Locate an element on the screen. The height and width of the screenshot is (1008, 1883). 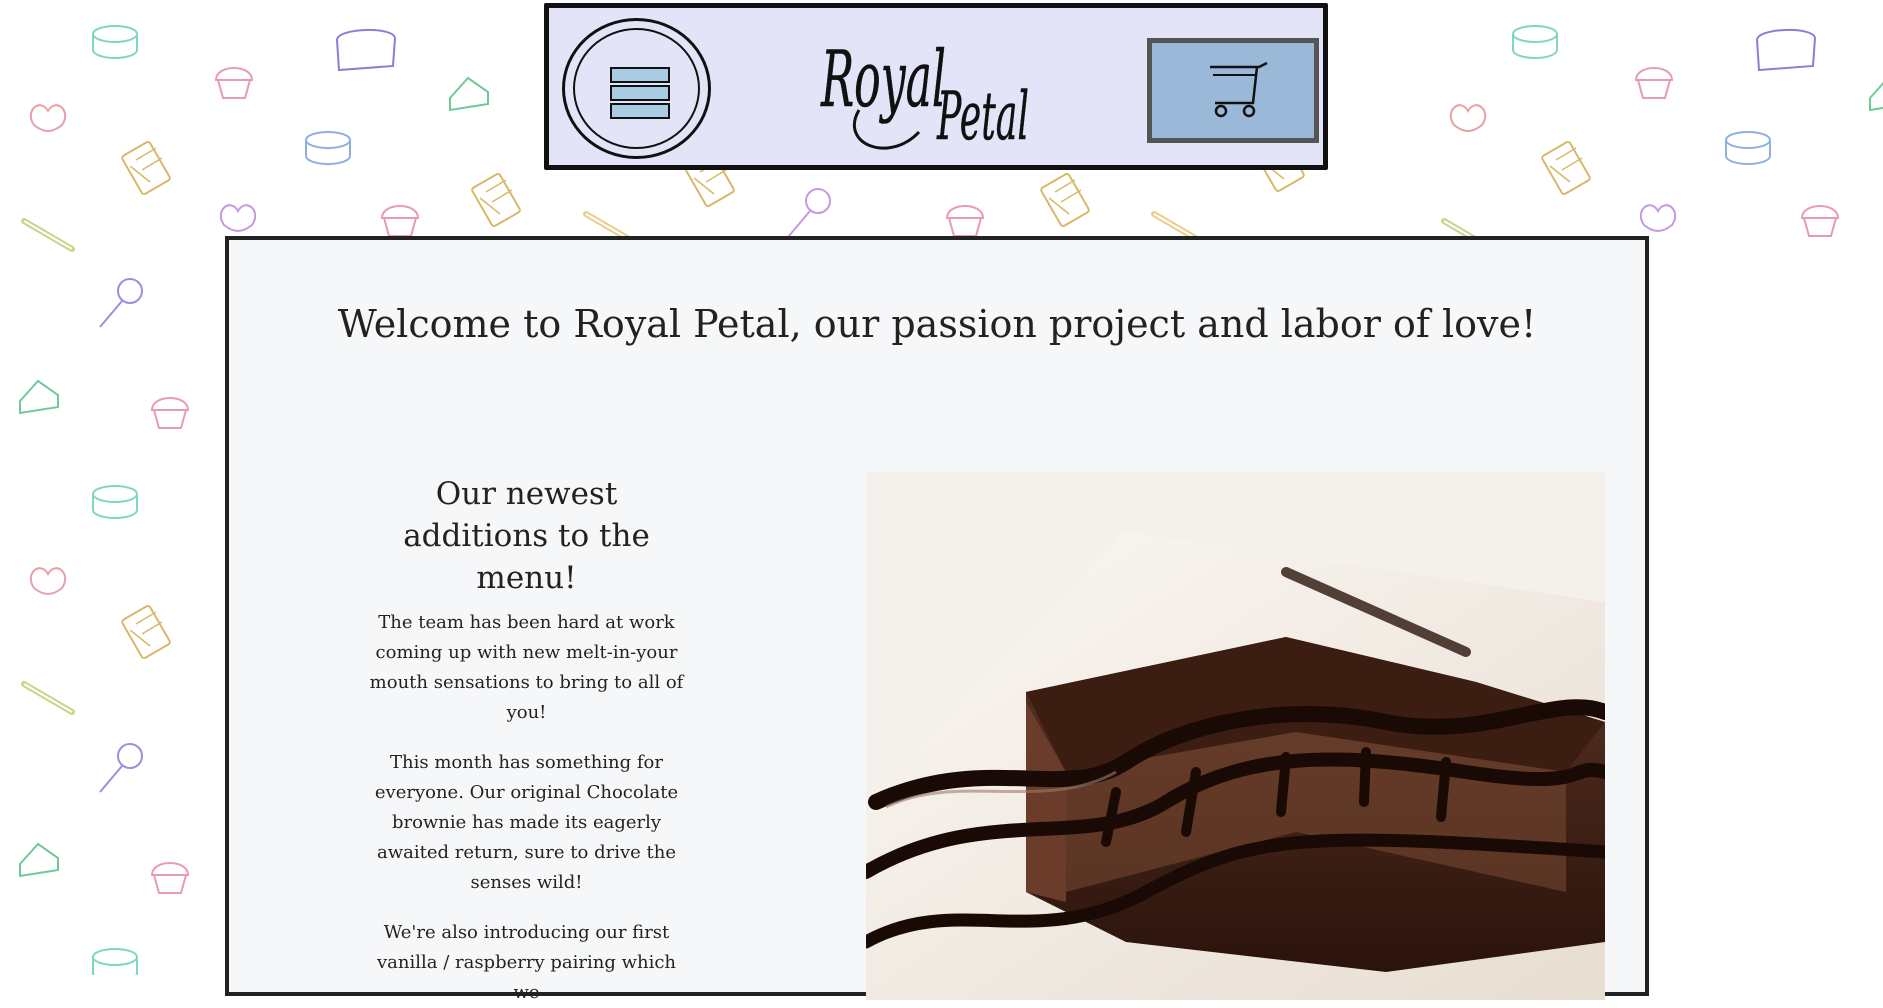
cart-button is located at coordinates (1233, 90).